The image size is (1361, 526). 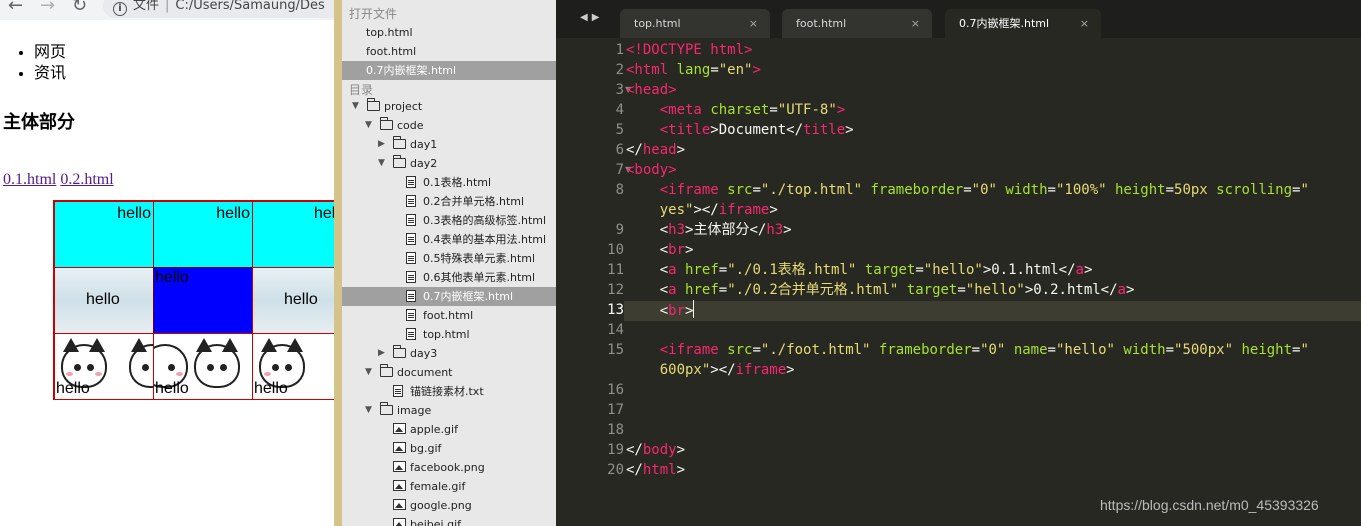 What do you see at coordinates (689, 50) in the screenshot?
I see `code-line: <!DOCTYPE html>` at bounding box center [689, 50].